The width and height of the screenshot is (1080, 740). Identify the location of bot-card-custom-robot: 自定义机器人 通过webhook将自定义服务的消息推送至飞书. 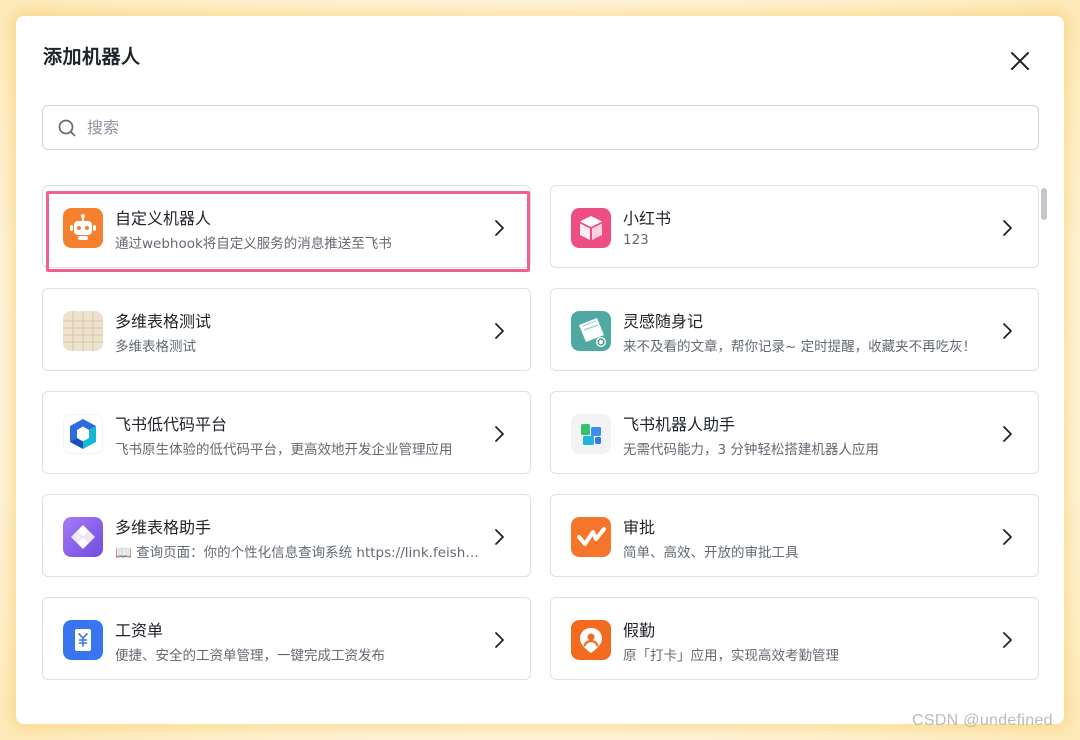
(286, 228).